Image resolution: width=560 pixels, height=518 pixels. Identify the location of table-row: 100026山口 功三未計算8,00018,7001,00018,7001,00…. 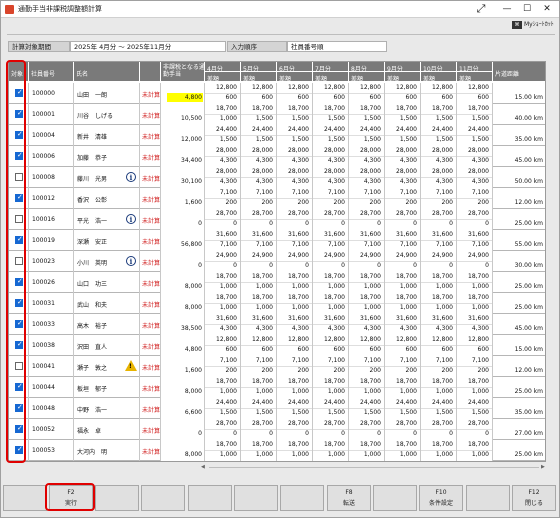
(277, 282).